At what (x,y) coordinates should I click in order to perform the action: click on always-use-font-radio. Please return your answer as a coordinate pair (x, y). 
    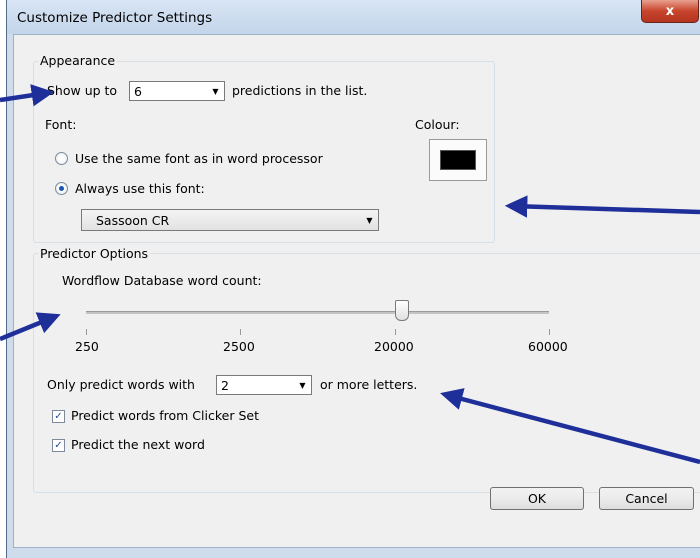
    Looking at the image, I should click on (61, 188).